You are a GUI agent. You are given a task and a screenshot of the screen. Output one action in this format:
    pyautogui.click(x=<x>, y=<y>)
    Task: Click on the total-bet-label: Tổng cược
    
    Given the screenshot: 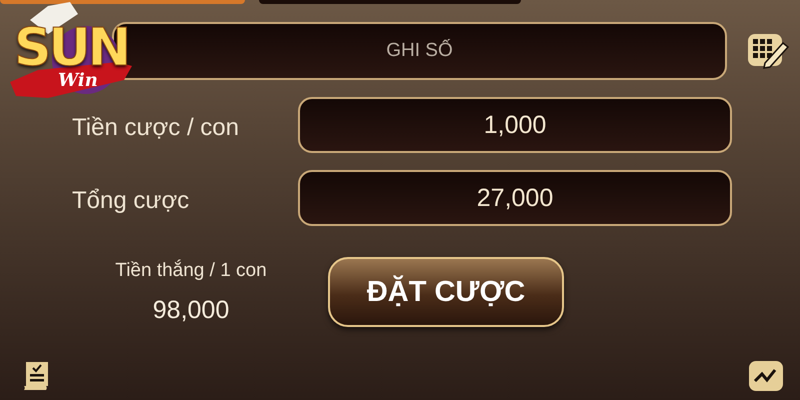 What is the action you would take?
    pyautogui.click(x=131, y=201)
    